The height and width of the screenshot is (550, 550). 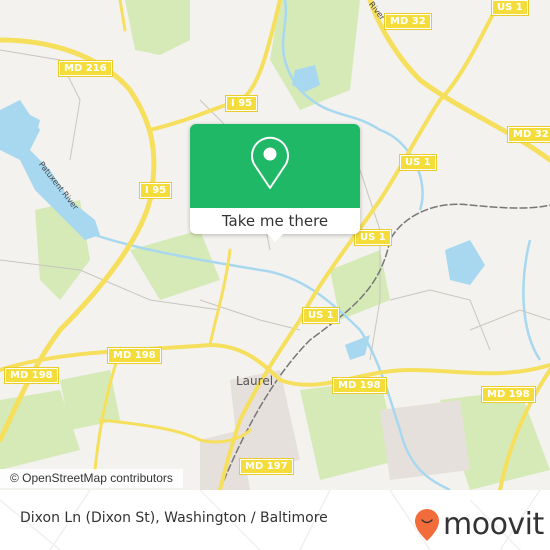 I want to click on road-shield-md-216: MD 216, so click(x=85, y=68).